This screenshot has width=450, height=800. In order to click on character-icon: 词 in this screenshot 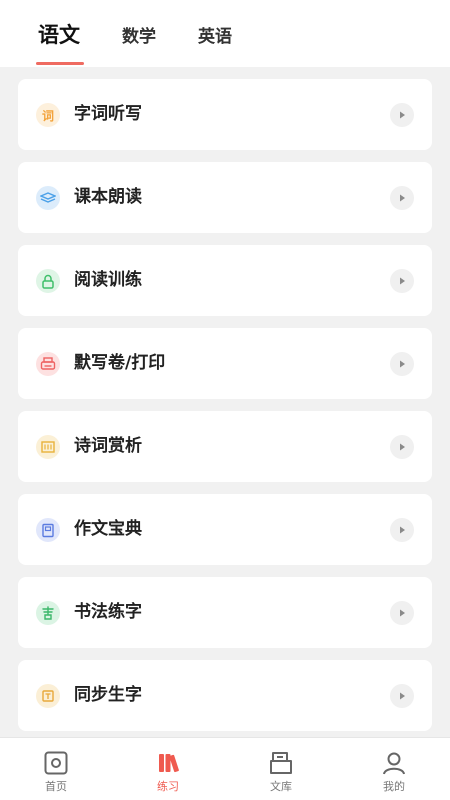, I will do `click(48, 115)`.